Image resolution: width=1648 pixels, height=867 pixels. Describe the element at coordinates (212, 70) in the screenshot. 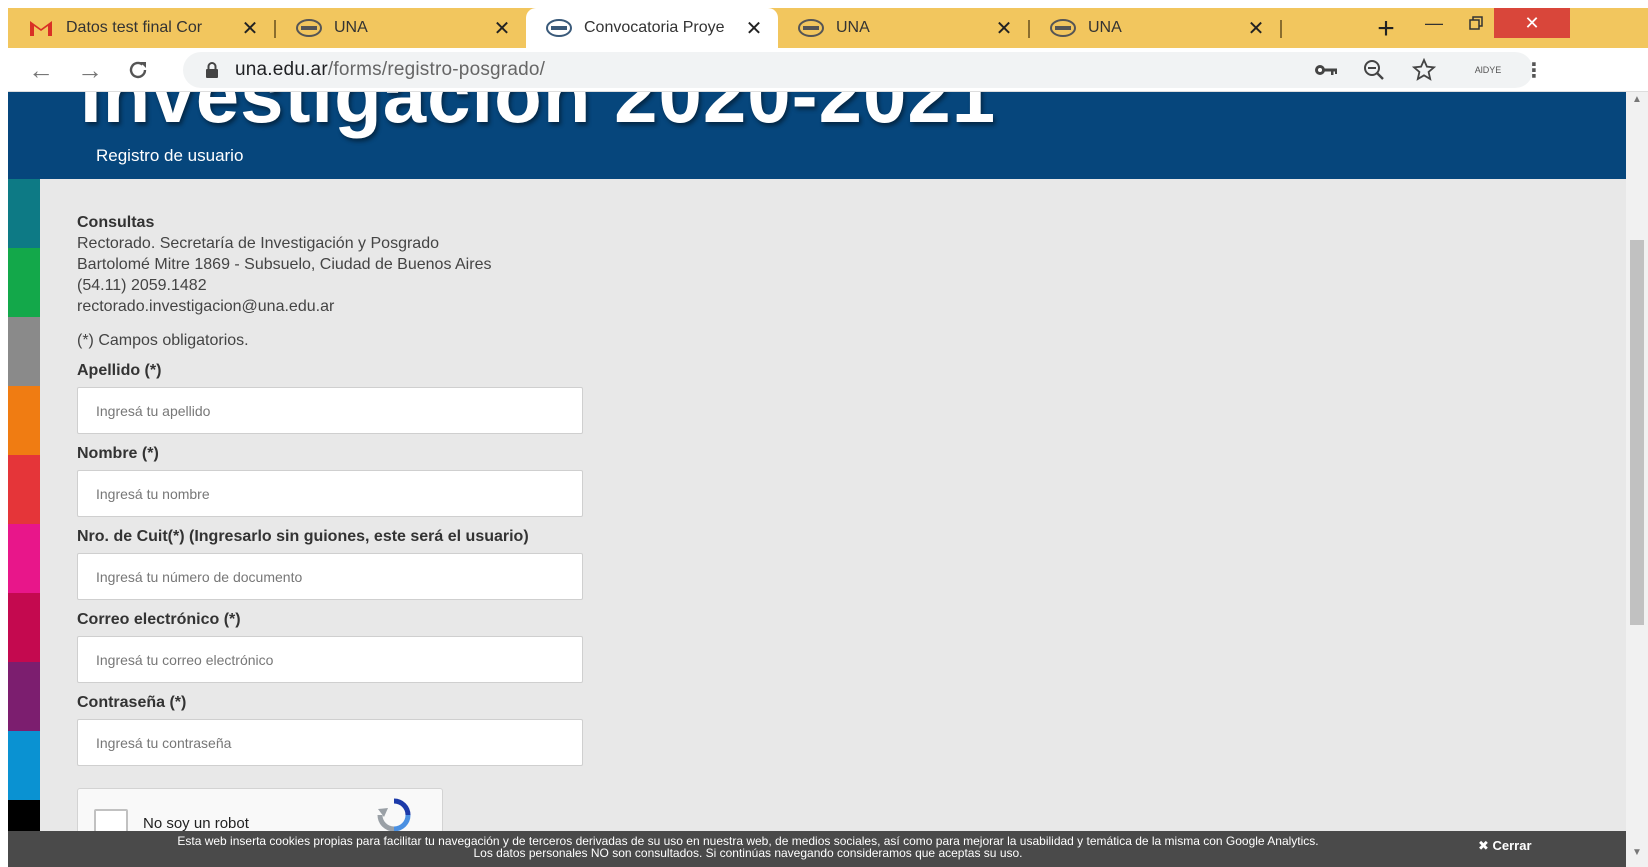

I see `lock-icon` at that location.